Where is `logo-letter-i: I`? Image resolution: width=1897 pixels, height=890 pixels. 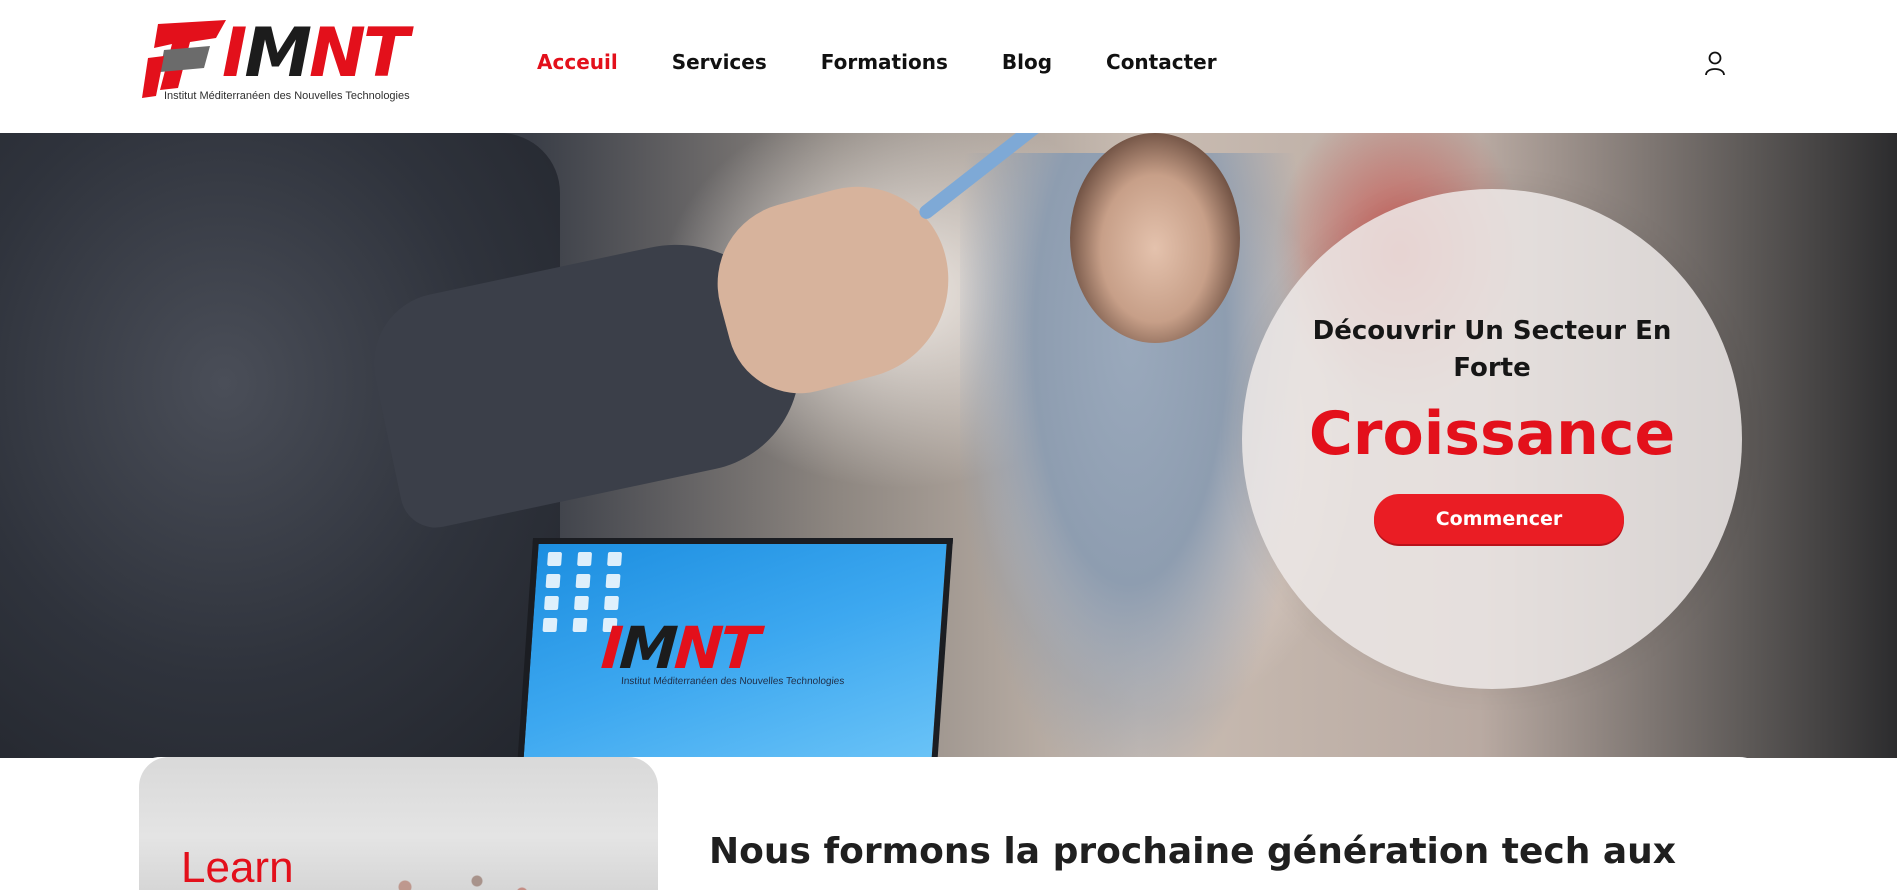
logo-letter-i: I is located at coordinates (234, 53).